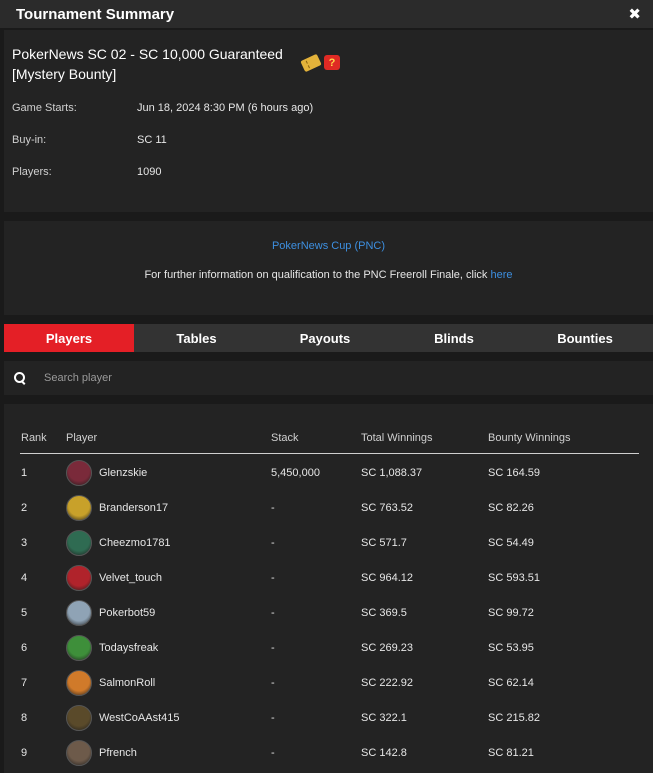 The image size is (653, 773). What do you see at coordinates (244, 378) in the screenshot?
I see `search-input` at bounding box center [244, 378].